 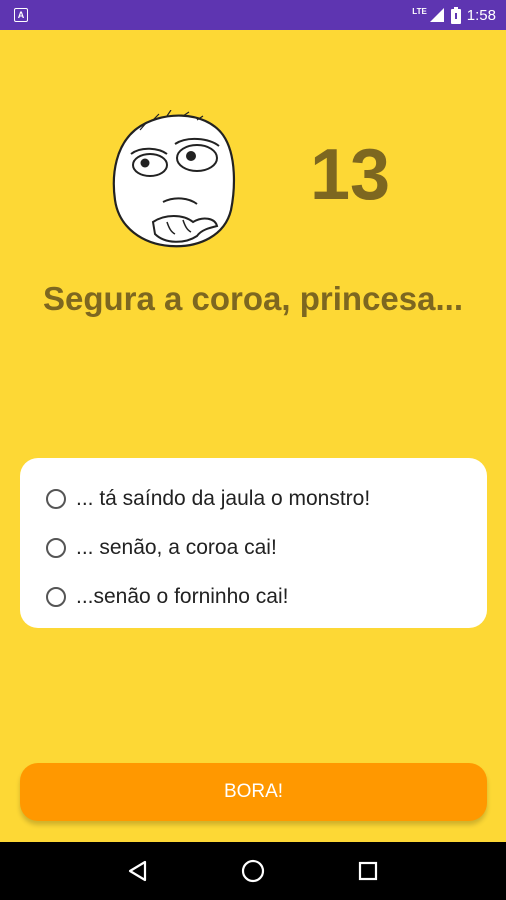 What do you see at coordinates (419, 11) in the screenshot?
I see `lte-label: LTE` at bounding box center [419, 11].